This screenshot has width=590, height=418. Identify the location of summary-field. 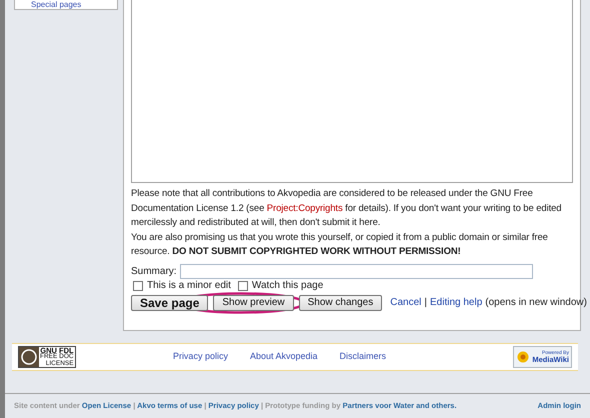
(356, 271).